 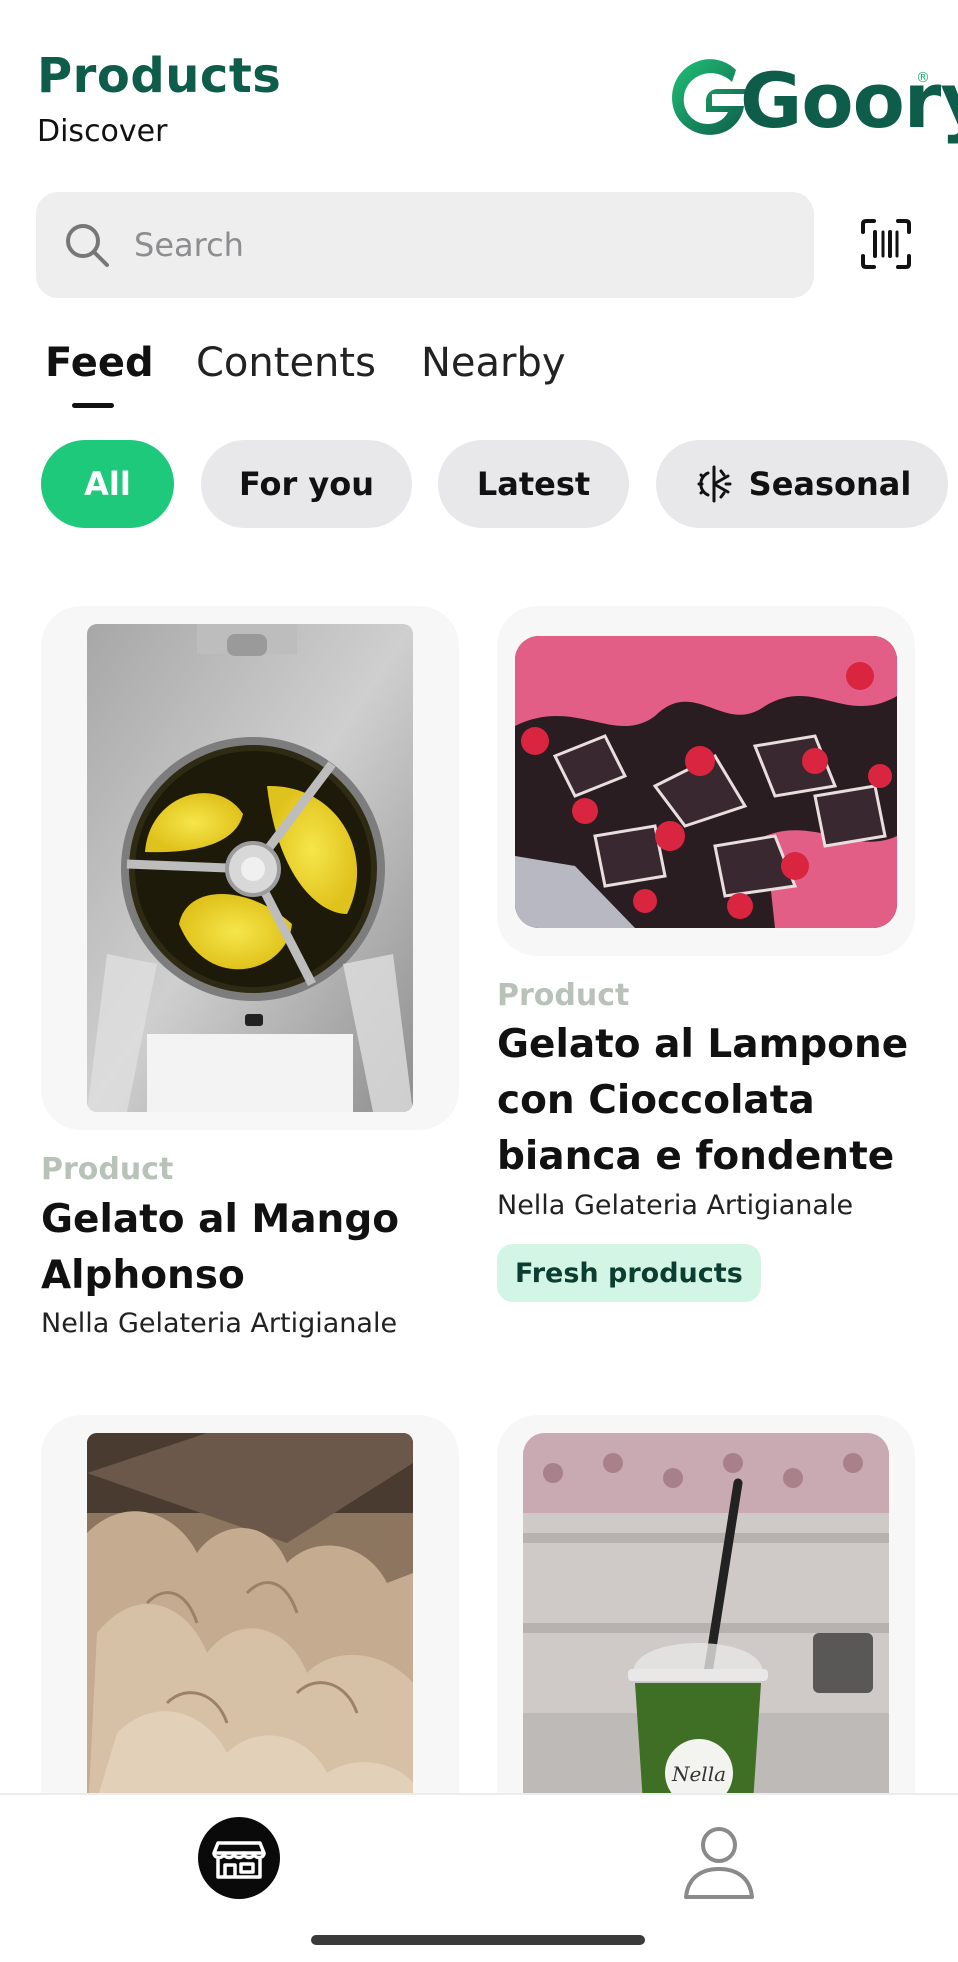 What do you see at coordinates (629, 1273) in the screenshot?
I see `fresh-products-badge: Fresh products` at bounding box center [629, 1273].